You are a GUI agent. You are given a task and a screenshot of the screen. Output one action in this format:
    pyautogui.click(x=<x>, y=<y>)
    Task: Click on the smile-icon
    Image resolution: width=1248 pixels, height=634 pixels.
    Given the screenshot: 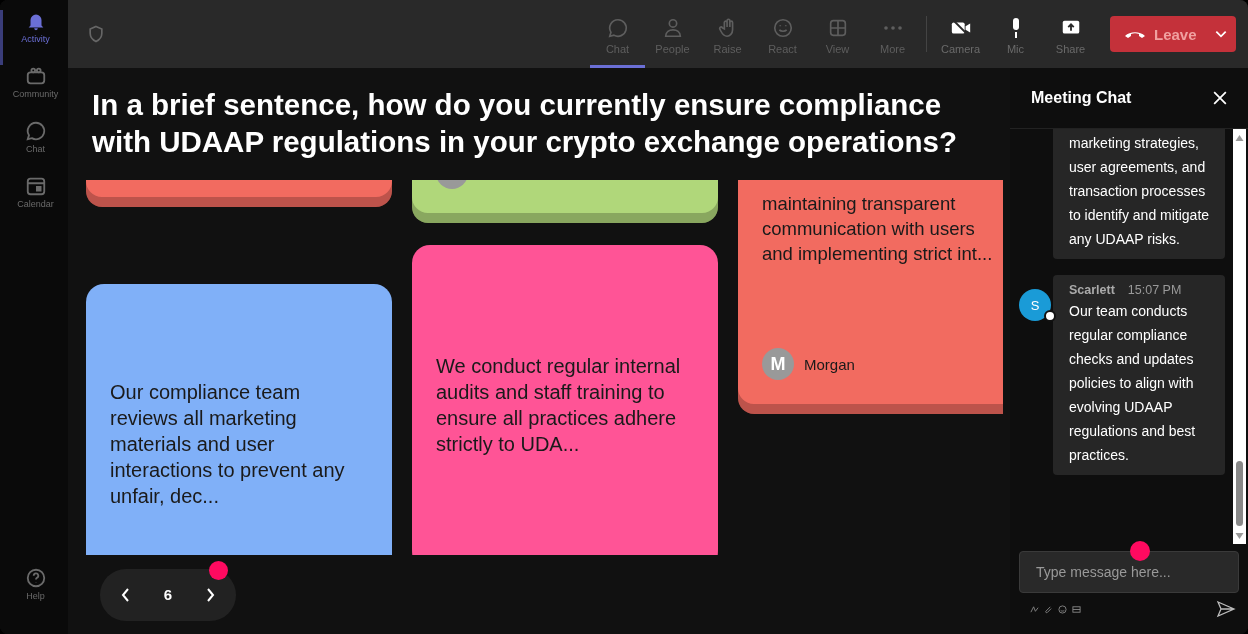 What is the action you would take?
    pyautogui.click(x=782, y=27)
    